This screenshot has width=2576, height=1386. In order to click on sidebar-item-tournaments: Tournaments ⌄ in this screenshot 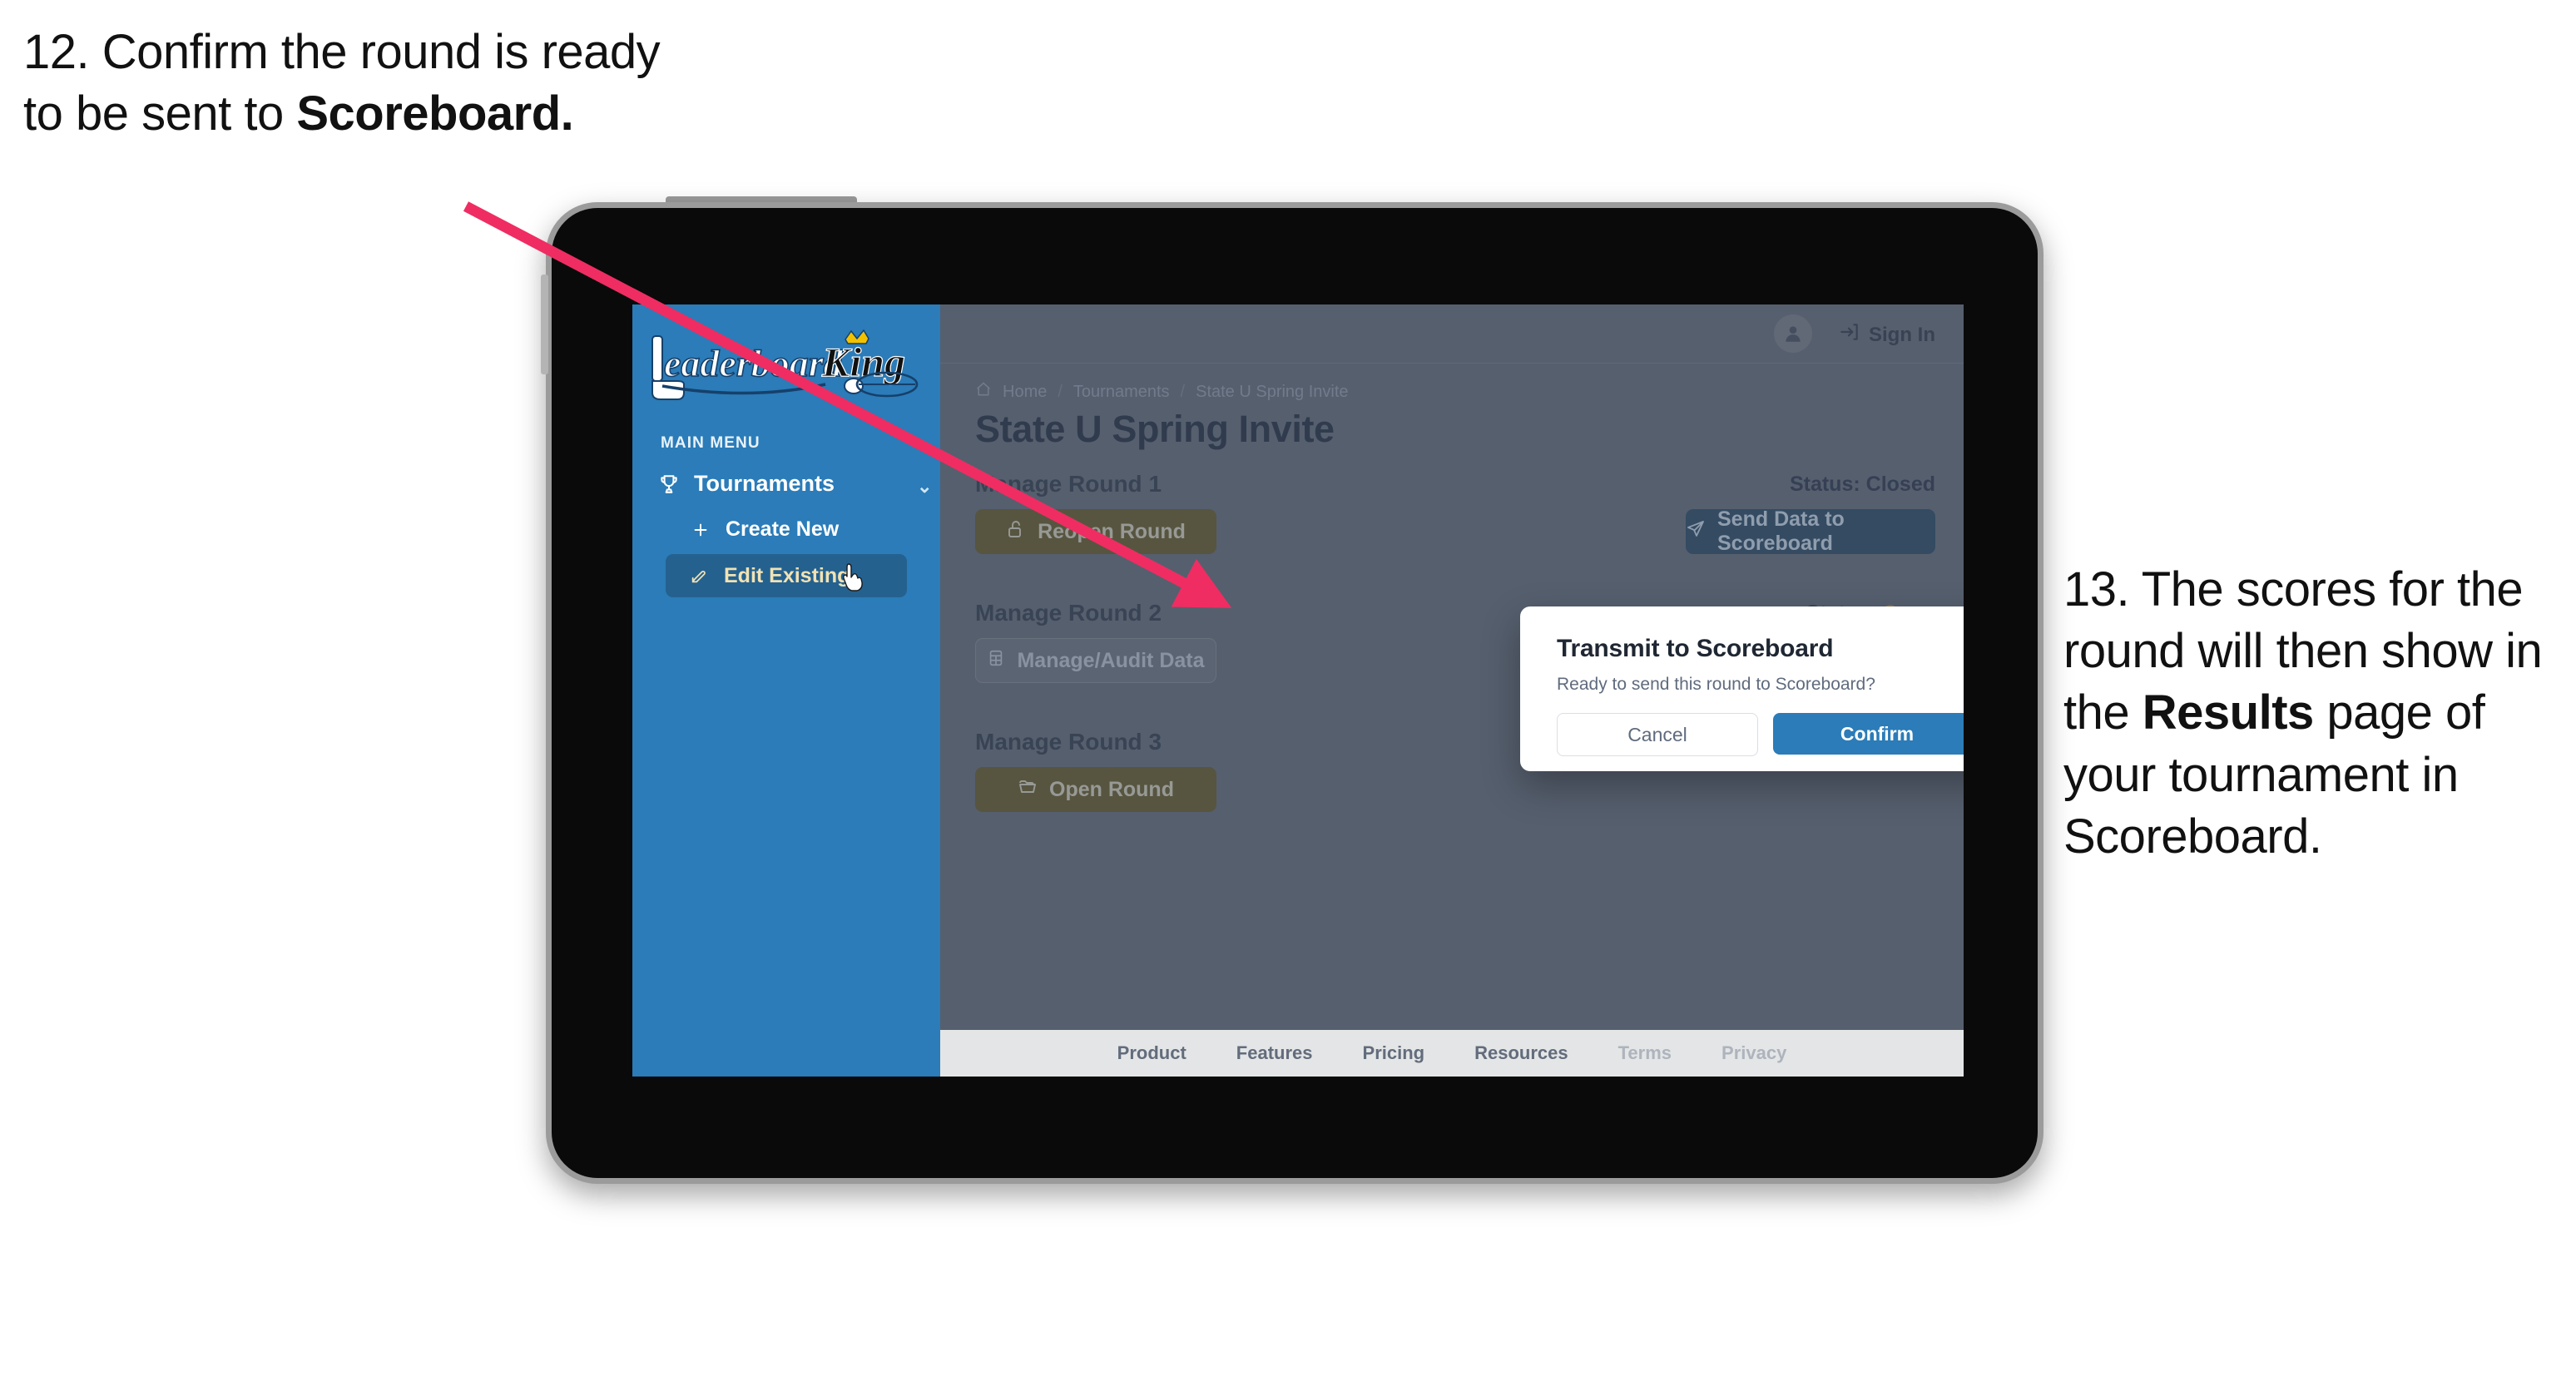, I will do `click(794, 484)`.